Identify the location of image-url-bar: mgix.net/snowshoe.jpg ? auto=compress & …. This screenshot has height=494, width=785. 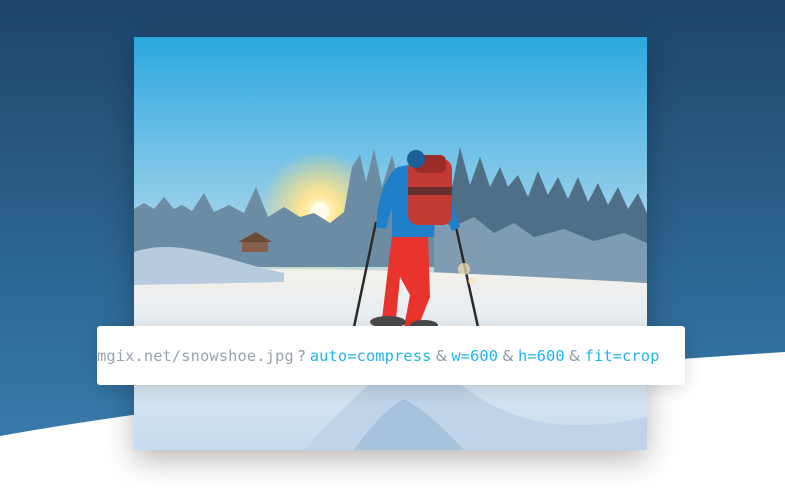
(391, 355).